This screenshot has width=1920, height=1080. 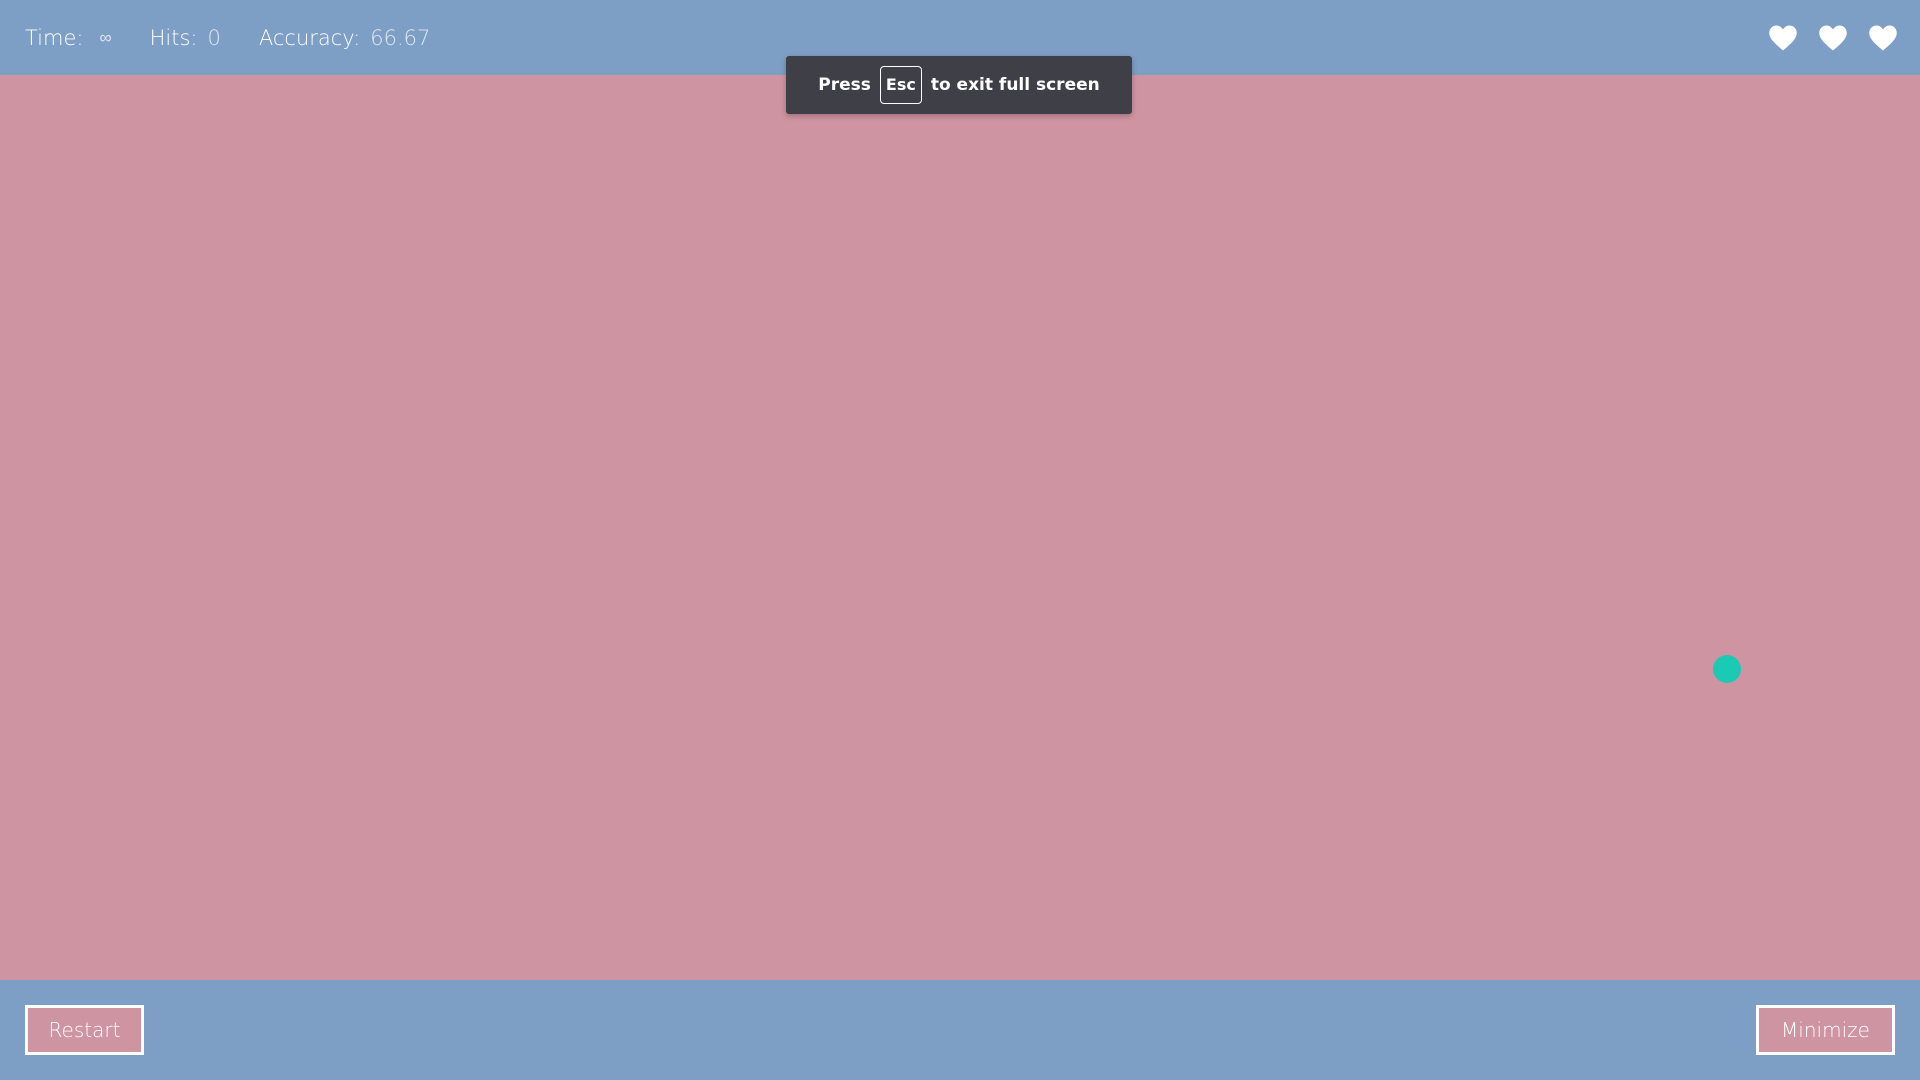 I want to click on hits-label: Hits:, so click(x=173, y=37).